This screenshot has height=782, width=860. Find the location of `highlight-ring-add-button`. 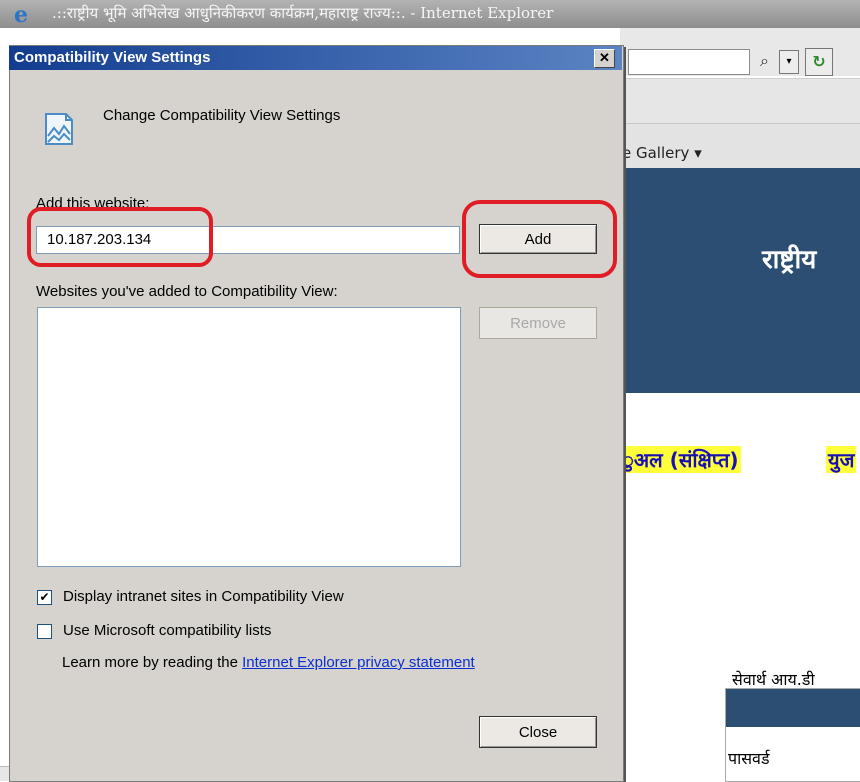

highlight-ring-add-button is located at coordinates (539, 239).